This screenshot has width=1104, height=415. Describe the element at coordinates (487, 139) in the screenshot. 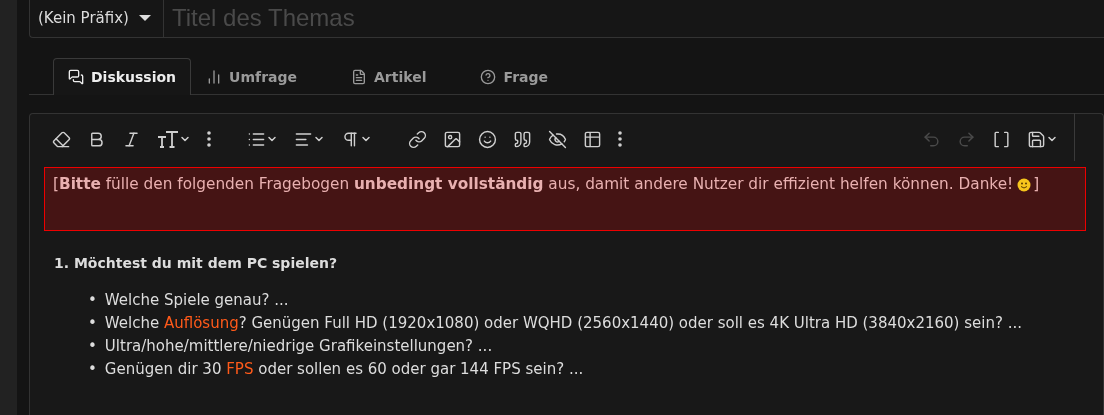

I see `smiley-icon` at that location.